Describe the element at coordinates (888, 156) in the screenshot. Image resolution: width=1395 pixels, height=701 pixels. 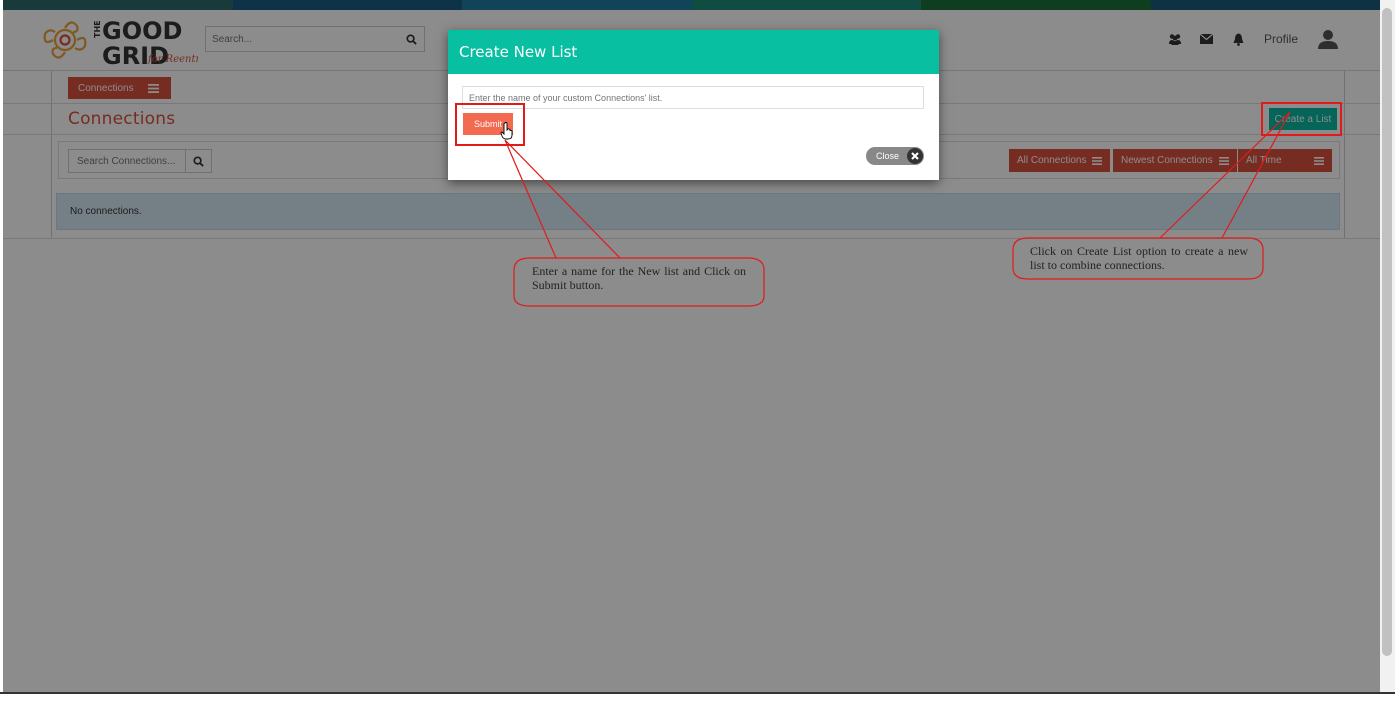
I see `close-button-label: Close` at that location.